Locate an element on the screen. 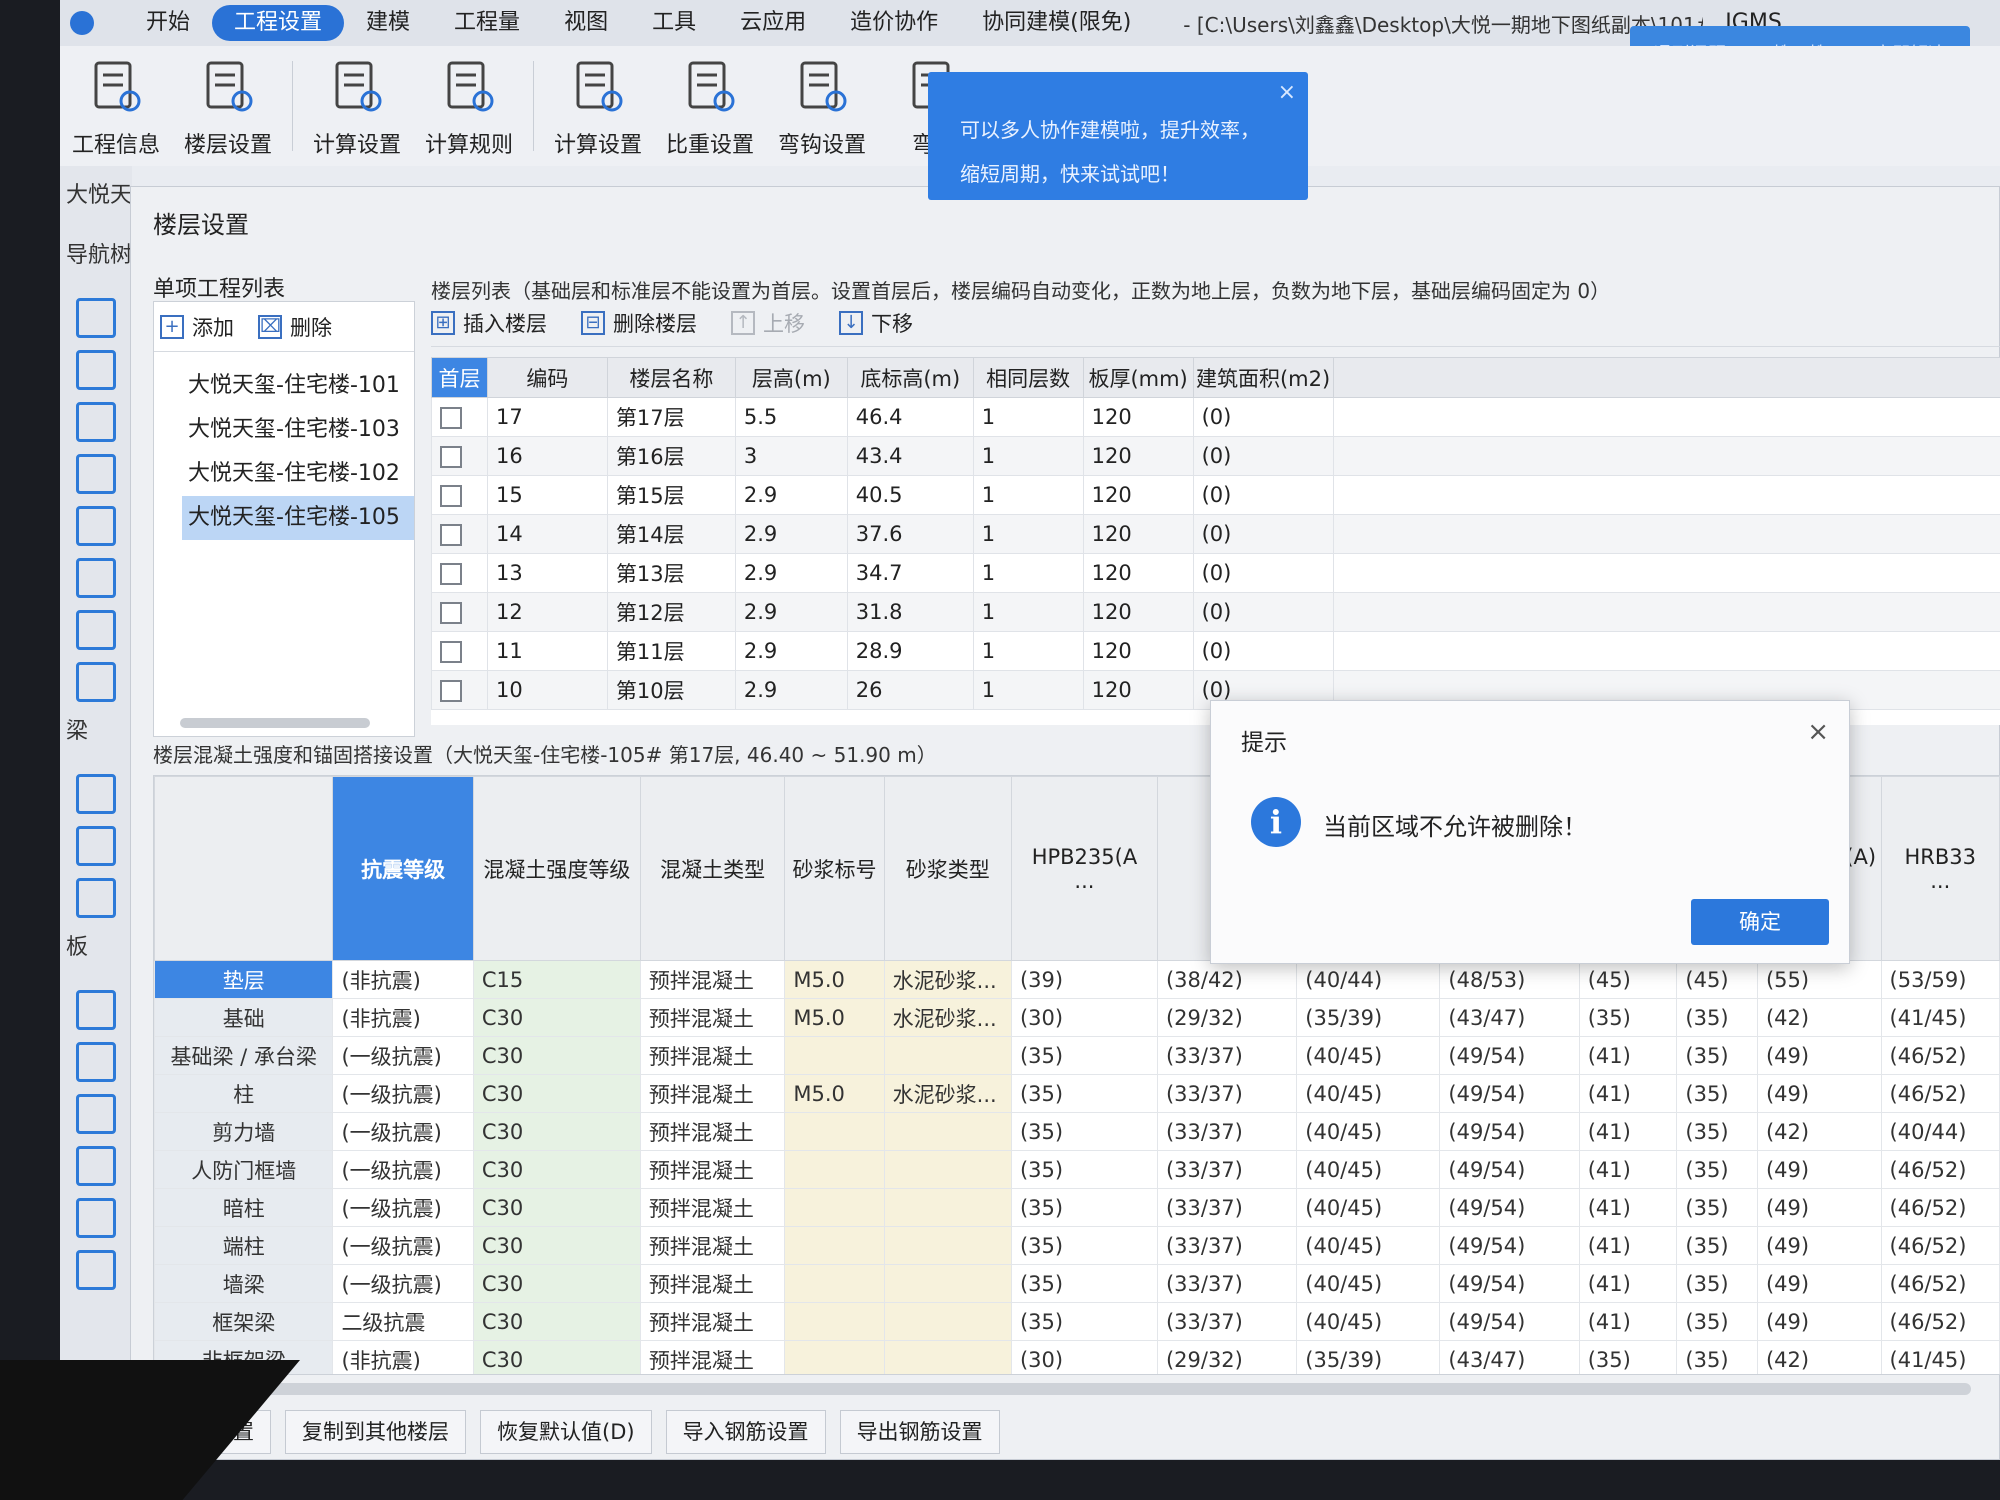 This screenshot has height=1500, width=2000. floor-col-header: 建筑面积(m2) is located at coordinates (1263, 377).